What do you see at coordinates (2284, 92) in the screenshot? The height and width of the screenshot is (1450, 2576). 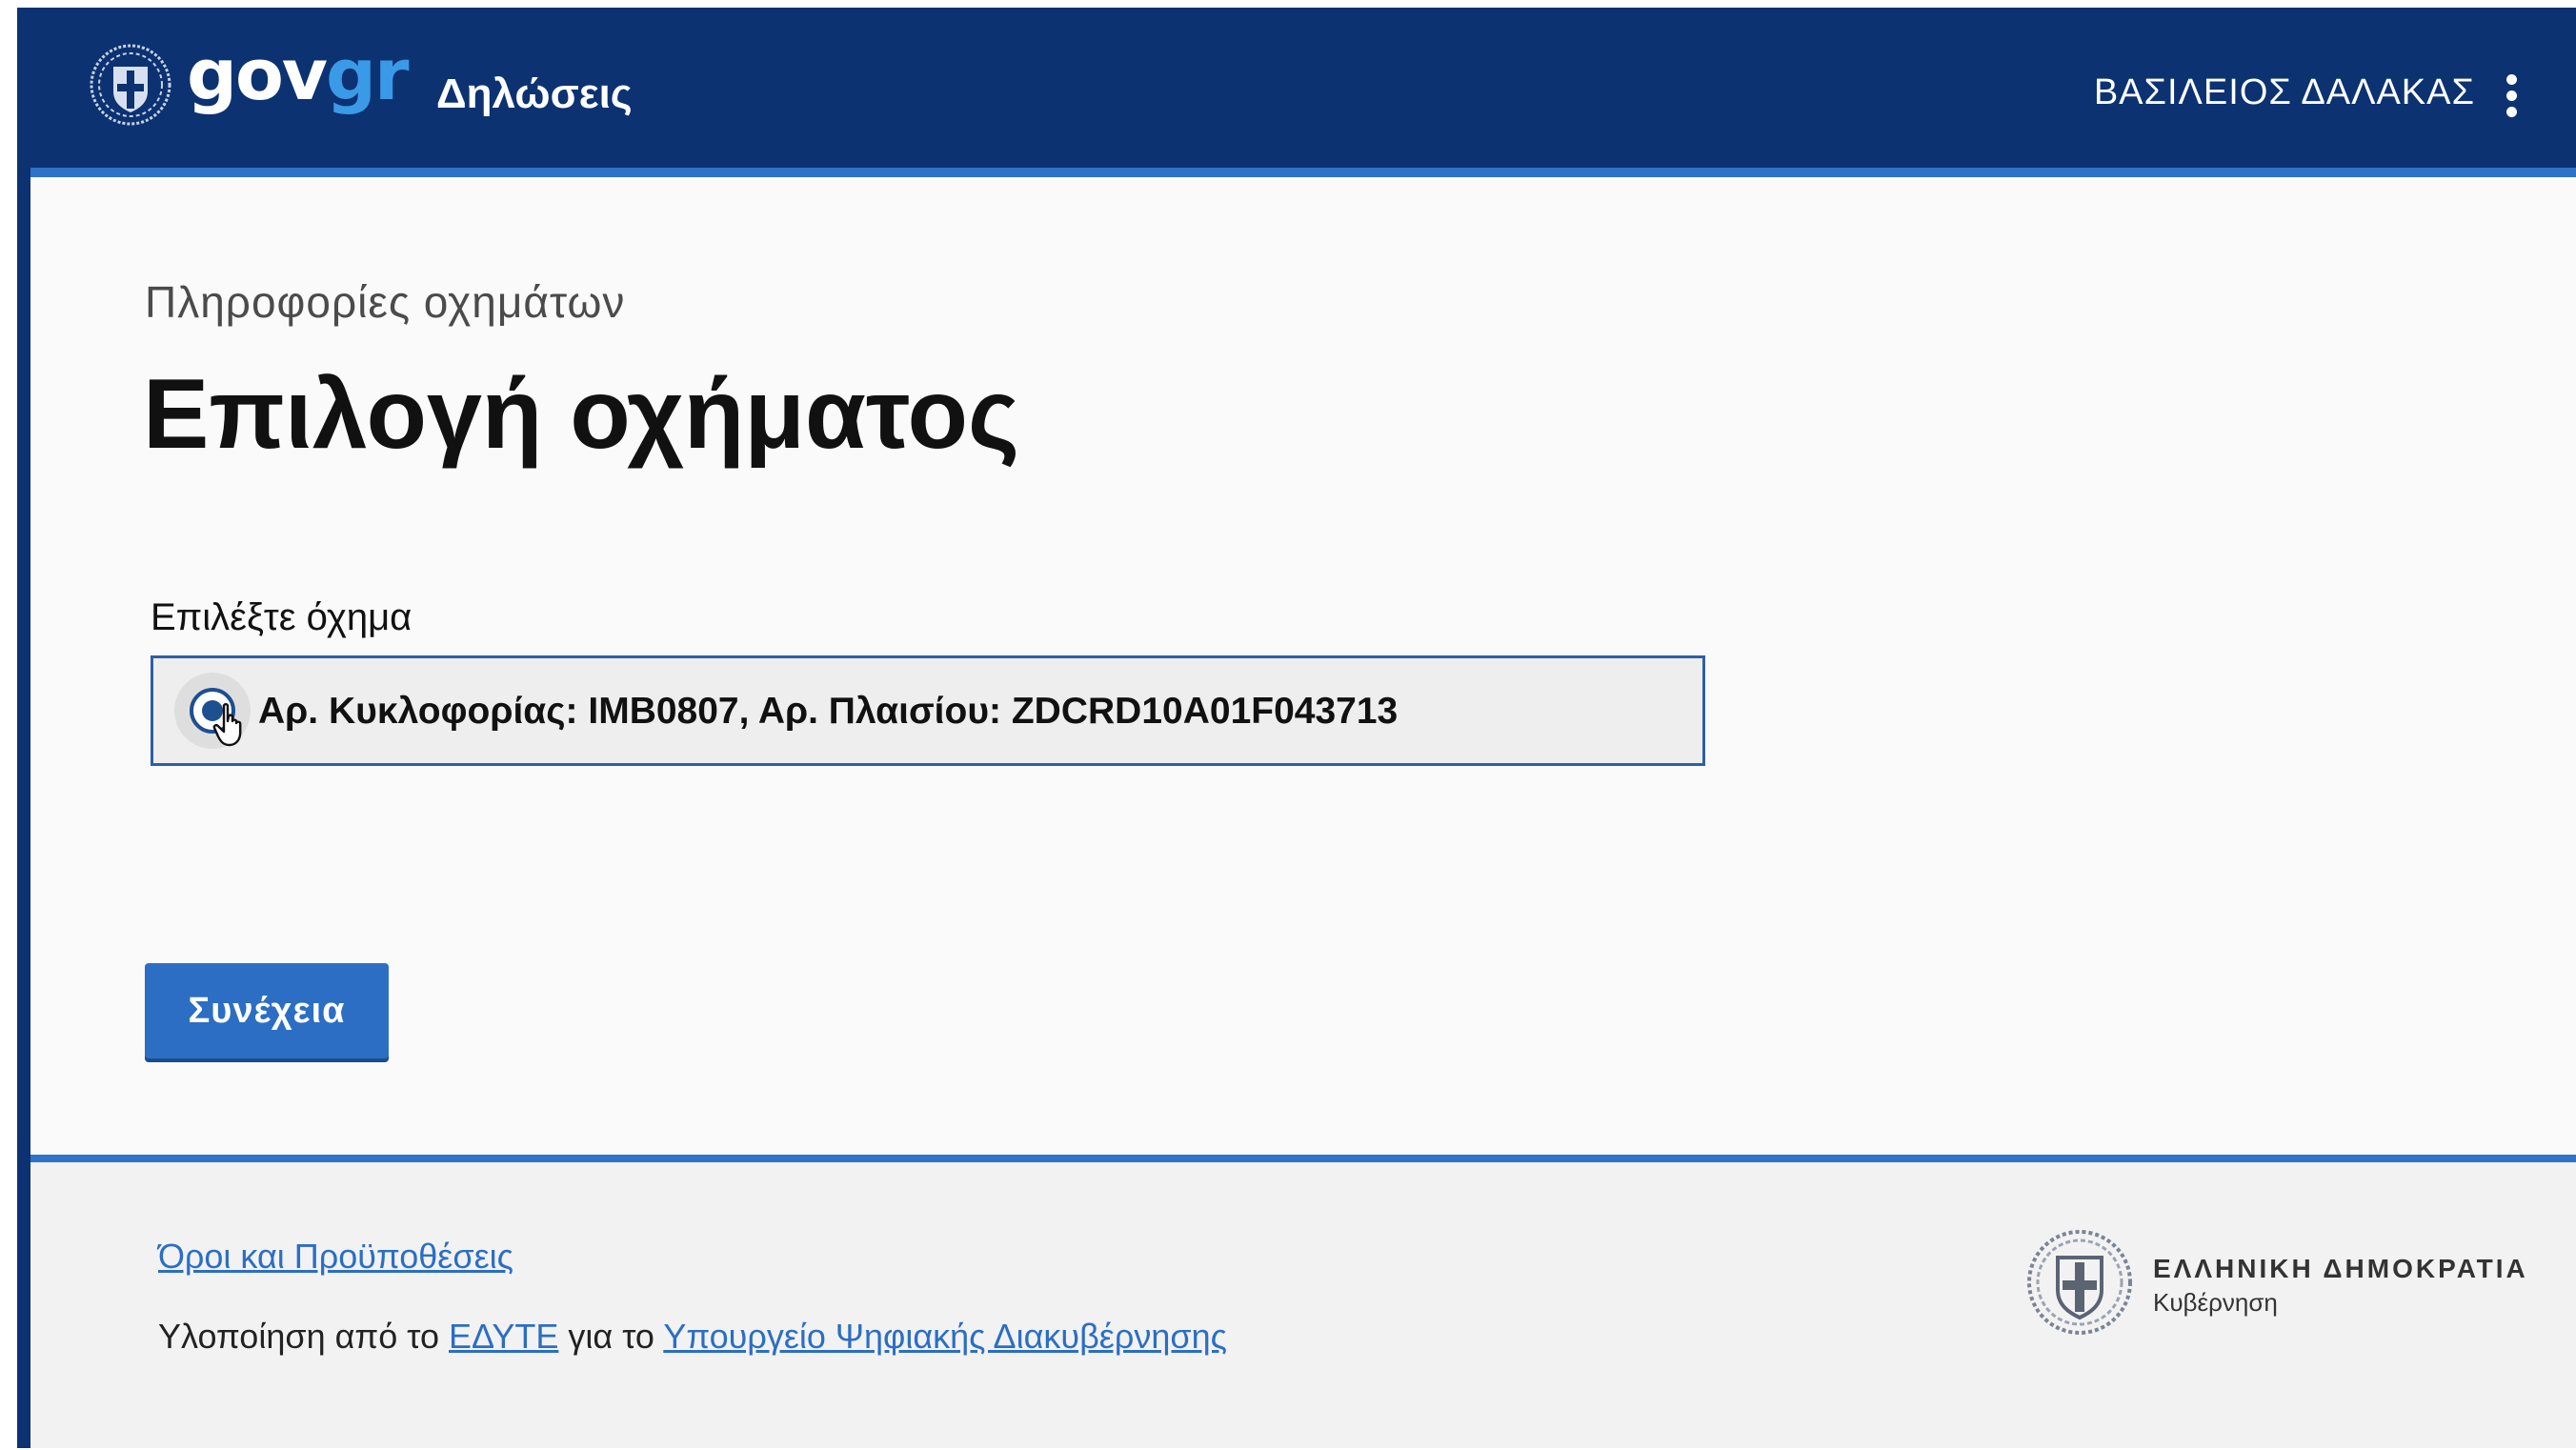 I see `user-name: ΒΑΣΙΛΕΙΟΣ ΔΑΛΑΚΑΣ` at bounding box center [2284, 92].